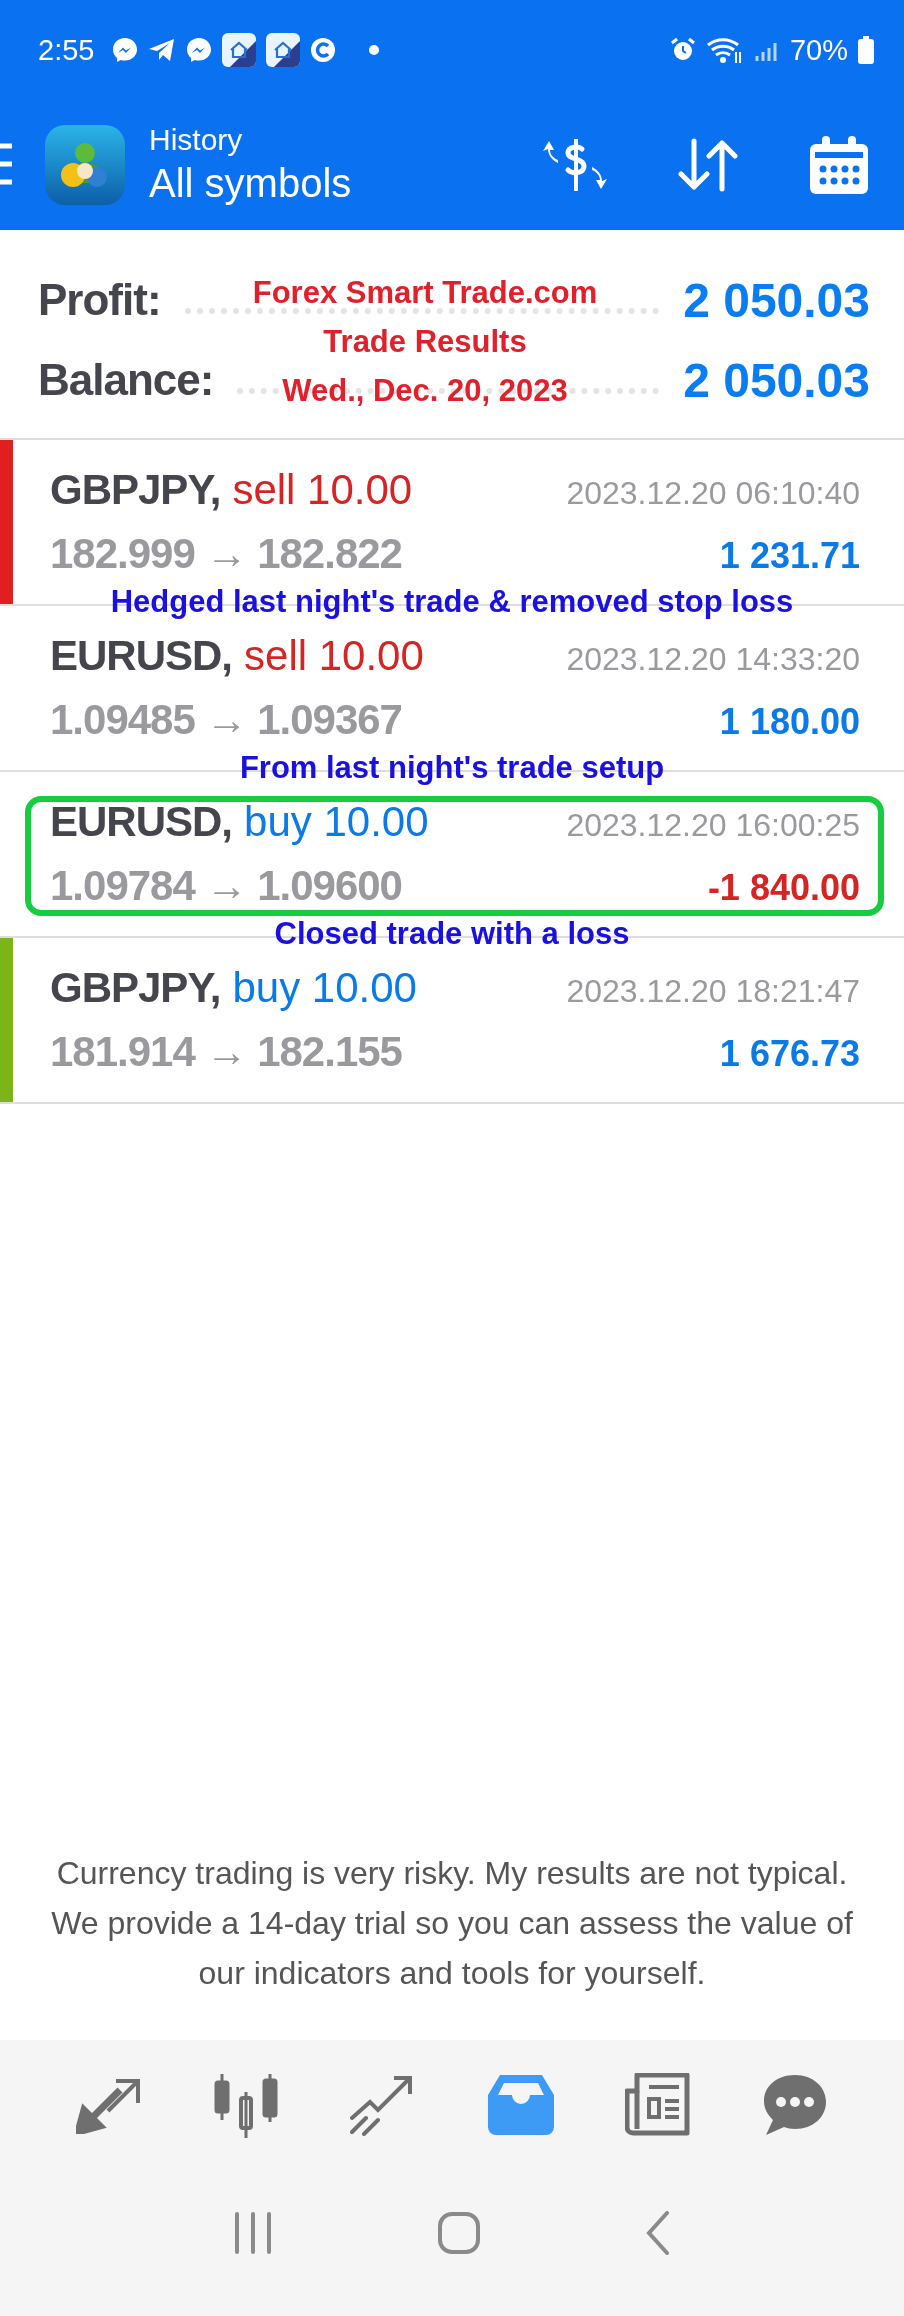  What do you see at coordinates (66, 50) in the screenshot?
I see `status-time: 2:55` at bounding box center [66, 50].